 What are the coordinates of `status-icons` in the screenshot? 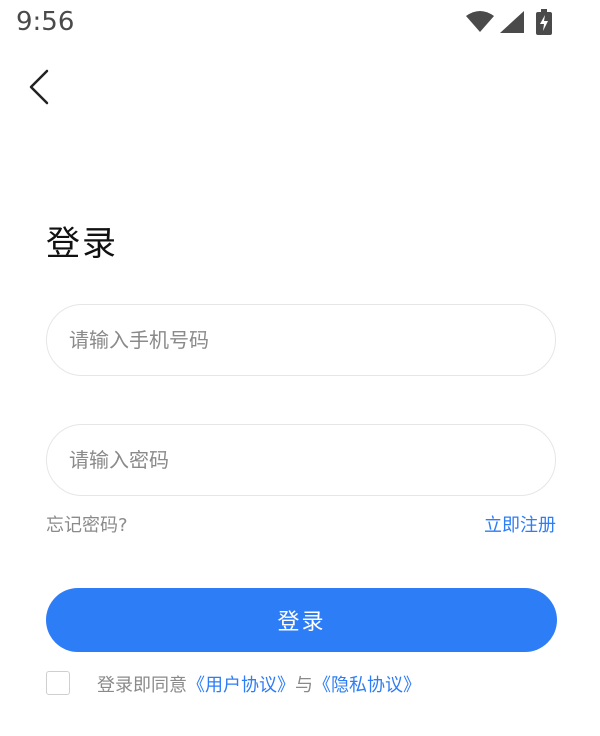 It's located at (509, 22).